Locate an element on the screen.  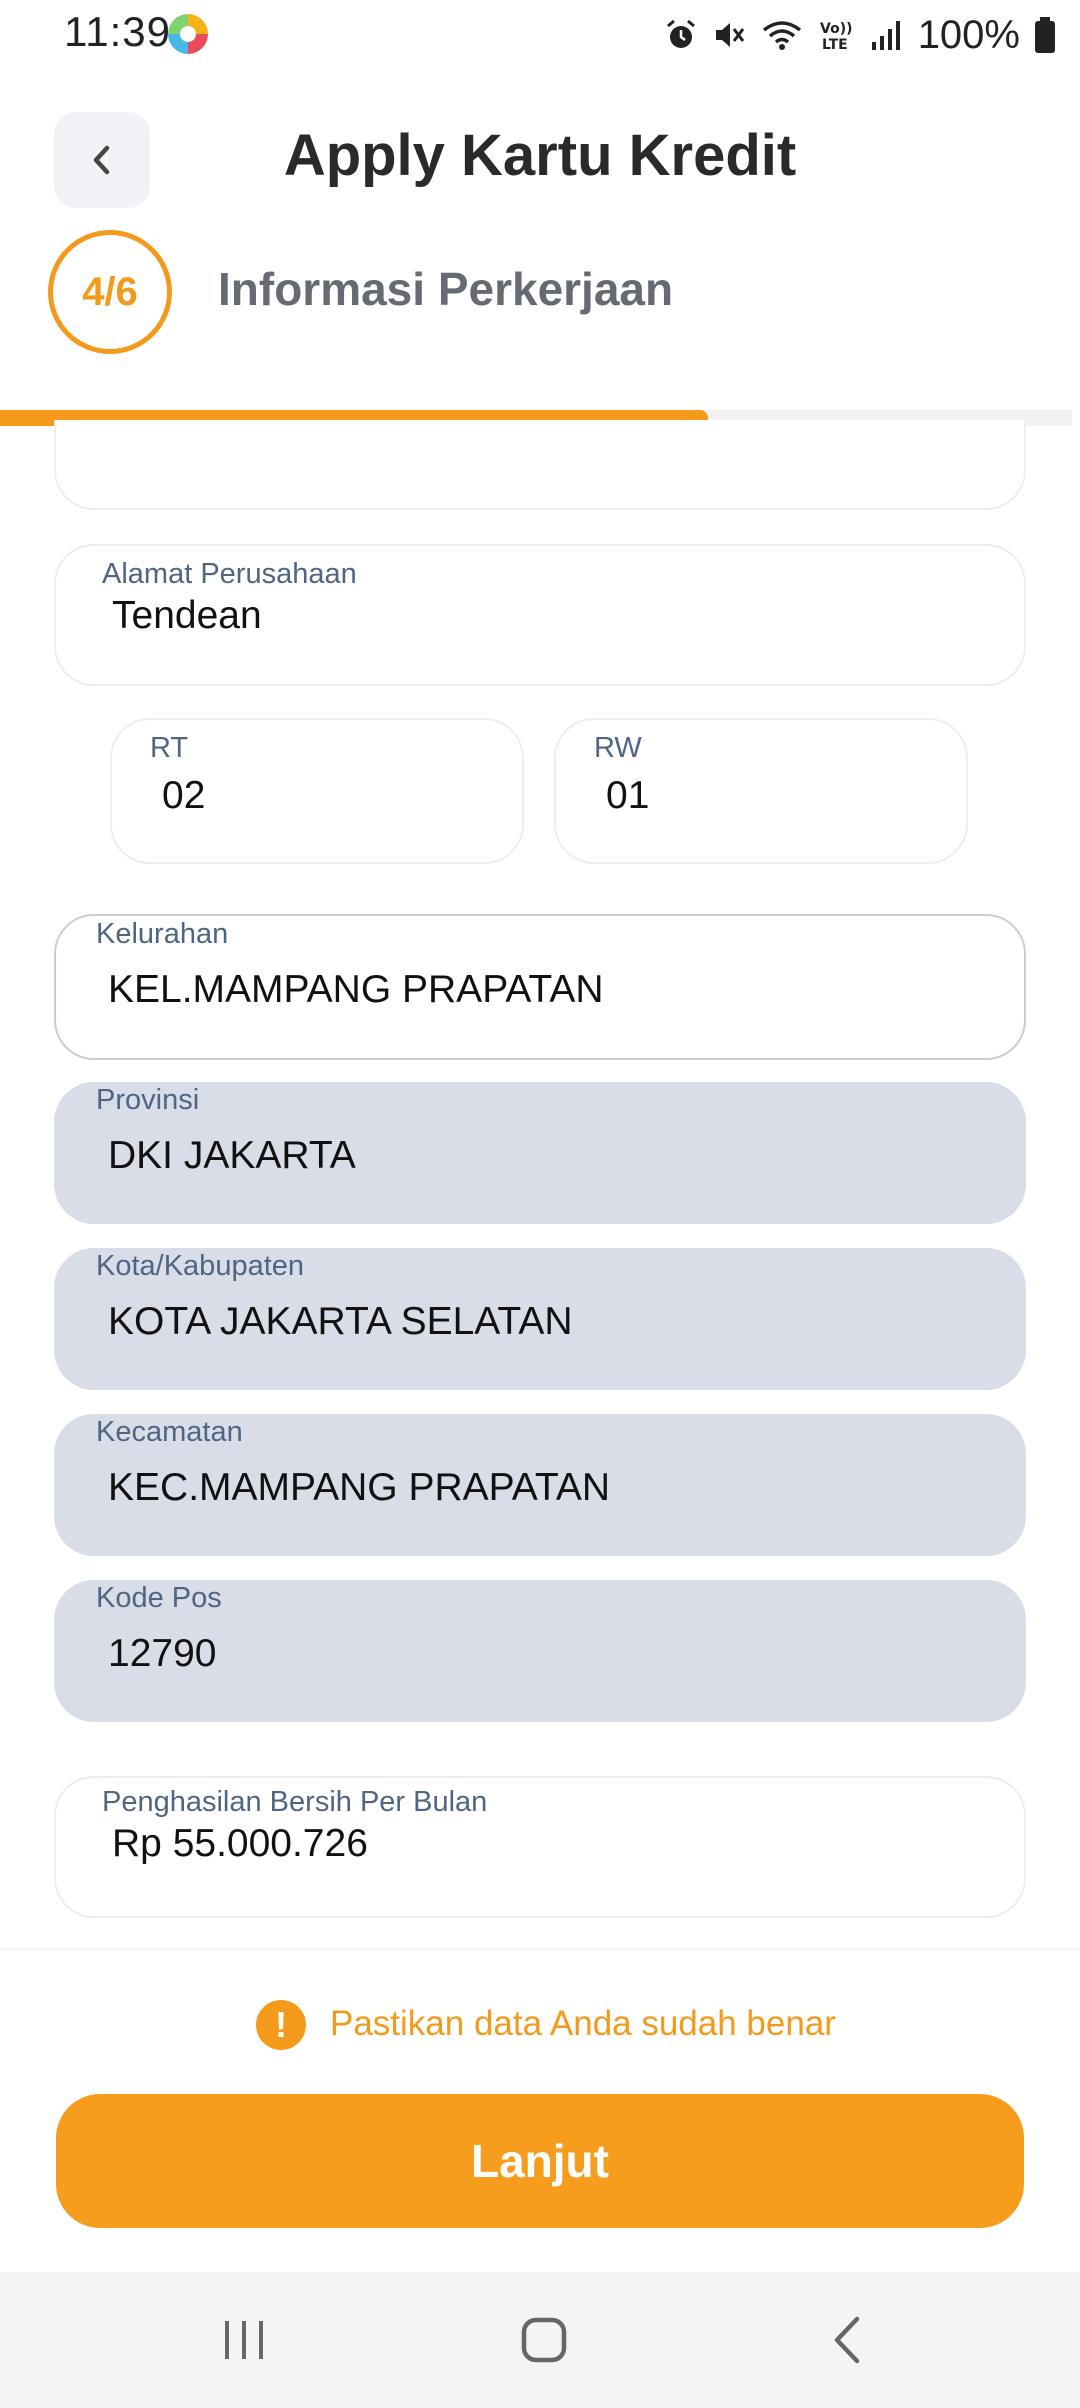
svg-text: LTE is located at coordinates (835, 44).